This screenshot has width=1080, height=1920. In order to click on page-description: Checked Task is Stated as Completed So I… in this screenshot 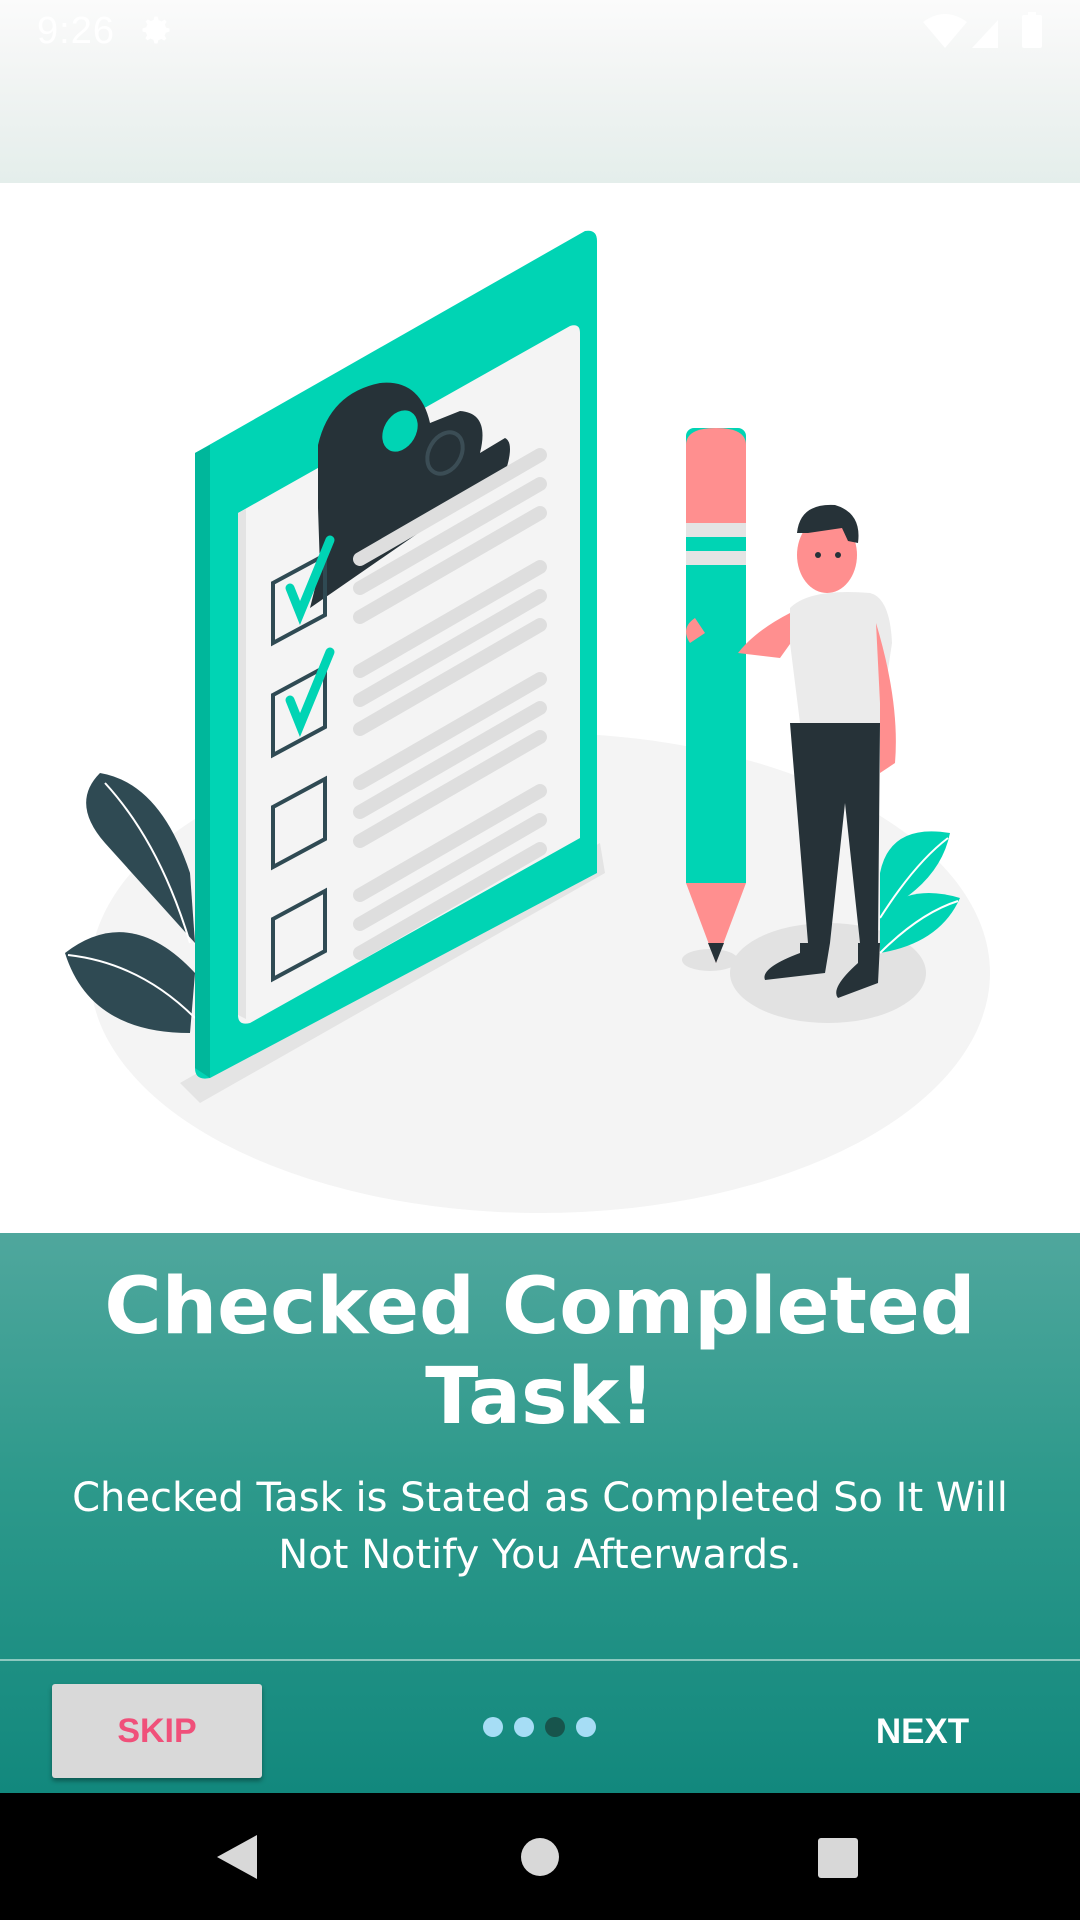, I will do `click(540, 1526)`.